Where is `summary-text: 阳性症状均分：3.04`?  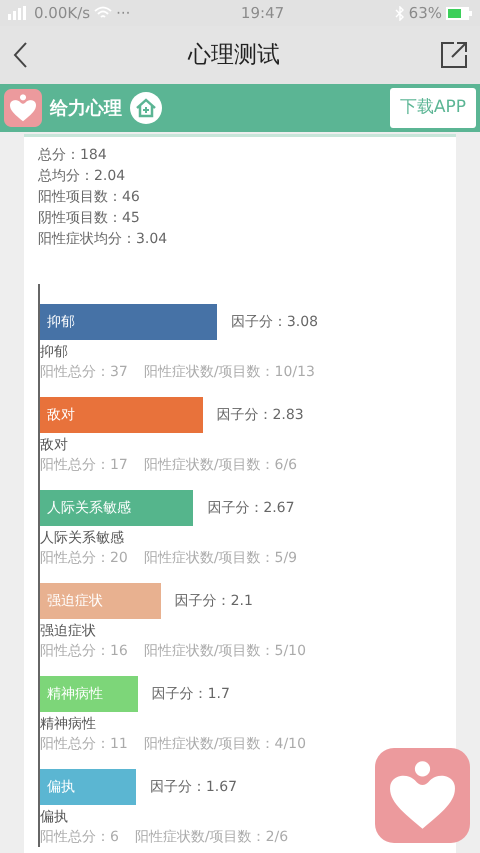 summary-text: 阳性症状均分：3.04 is located at coordinates (103, 239).